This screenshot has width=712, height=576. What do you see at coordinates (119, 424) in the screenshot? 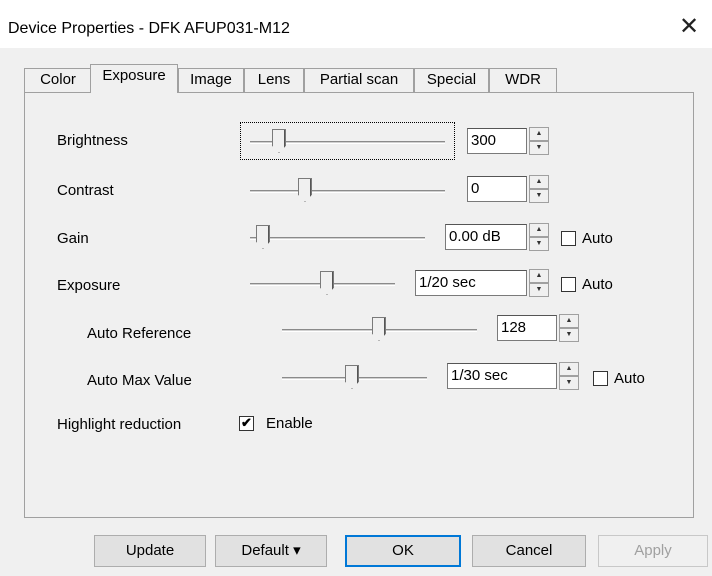
I see `highlight-reduction-label: Highlight reduction` at bounding box center [119, 424].